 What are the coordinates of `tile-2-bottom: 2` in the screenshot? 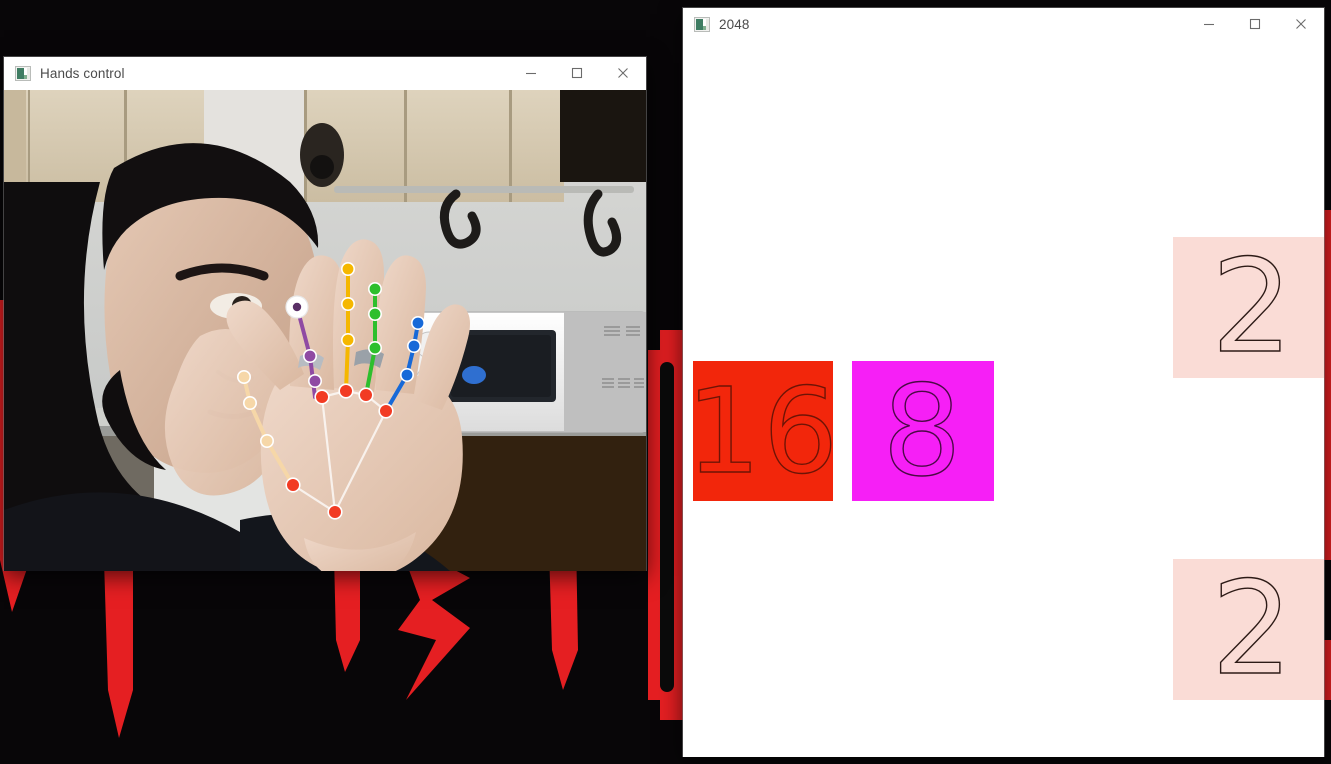 It's located at (1248, 629).